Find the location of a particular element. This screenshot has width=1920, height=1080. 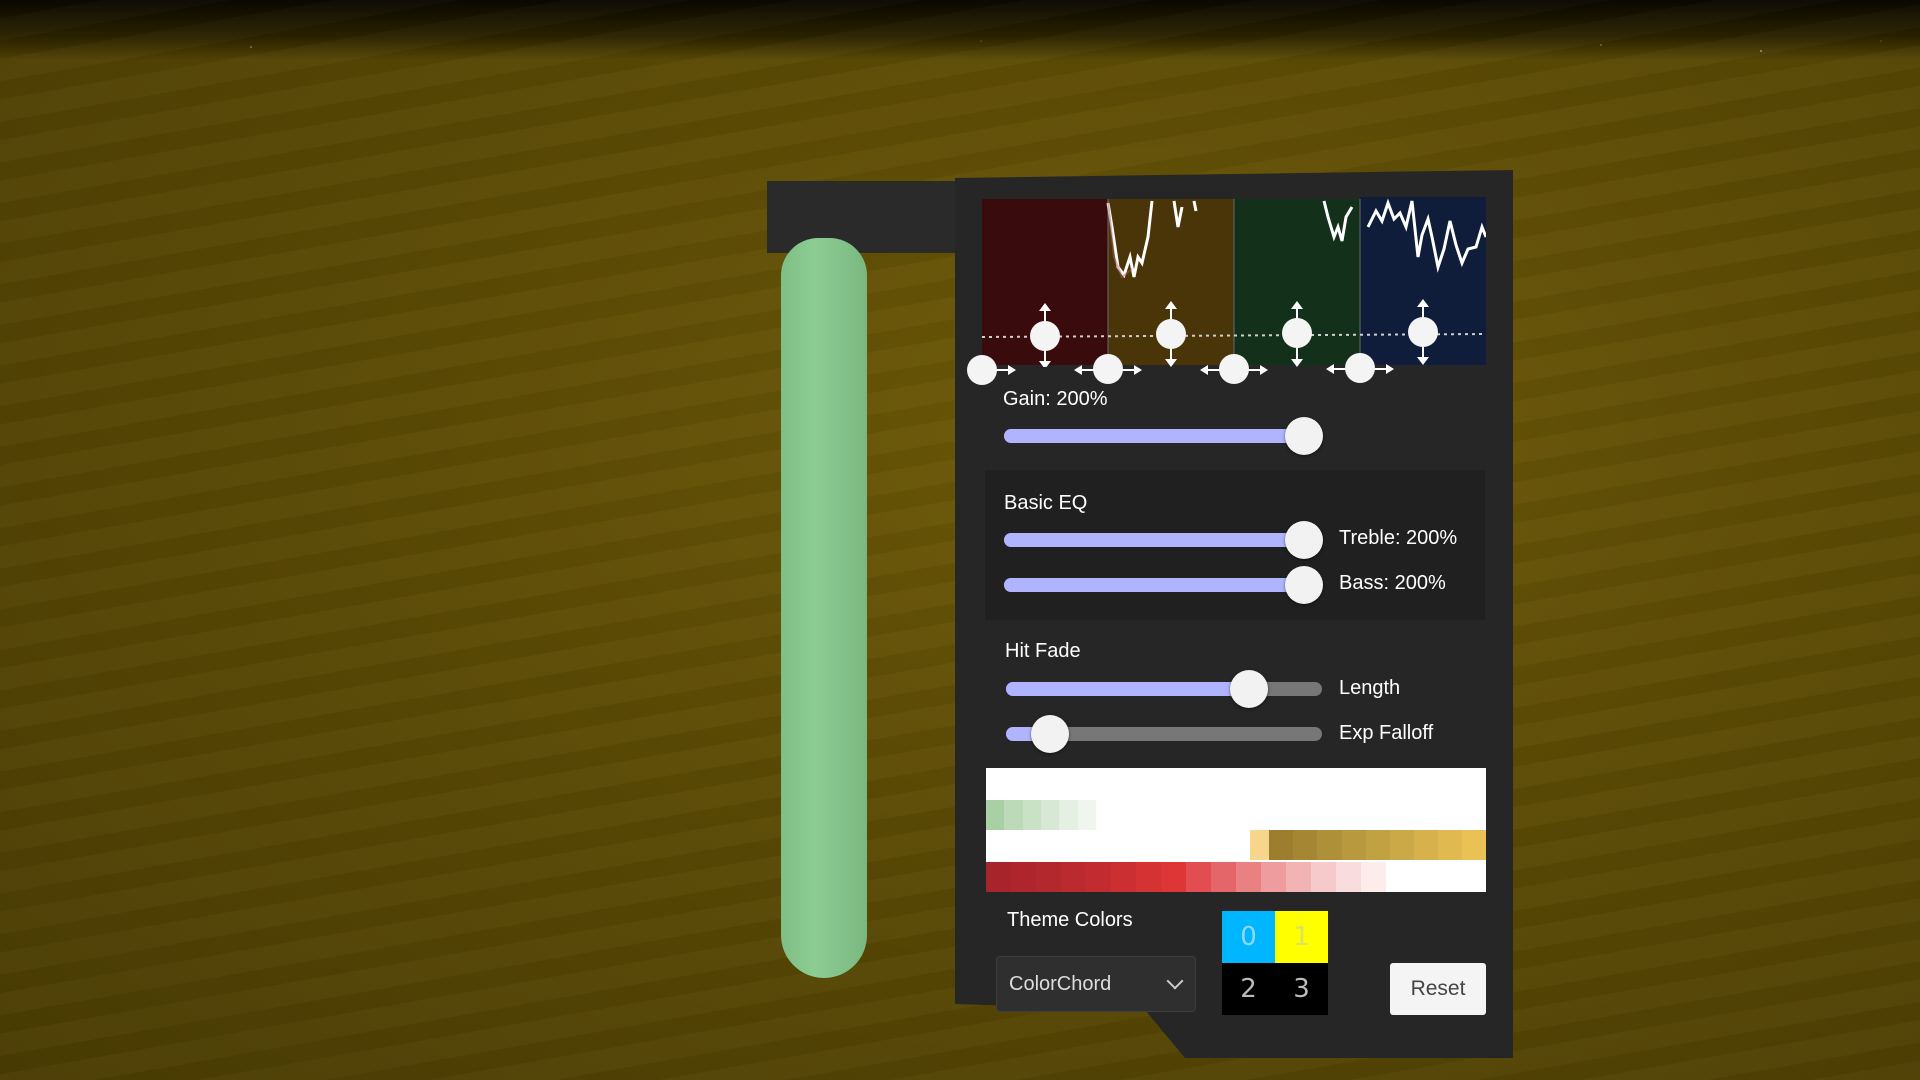

theme-color-1: 1 is located at coordinates (1301, 937).